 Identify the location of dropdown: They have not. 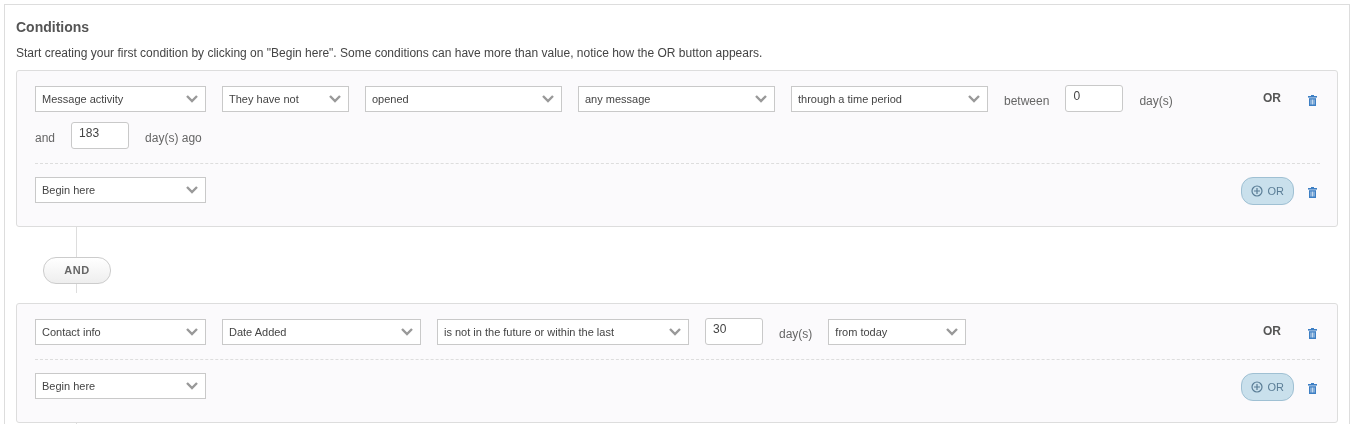
(285, 98).